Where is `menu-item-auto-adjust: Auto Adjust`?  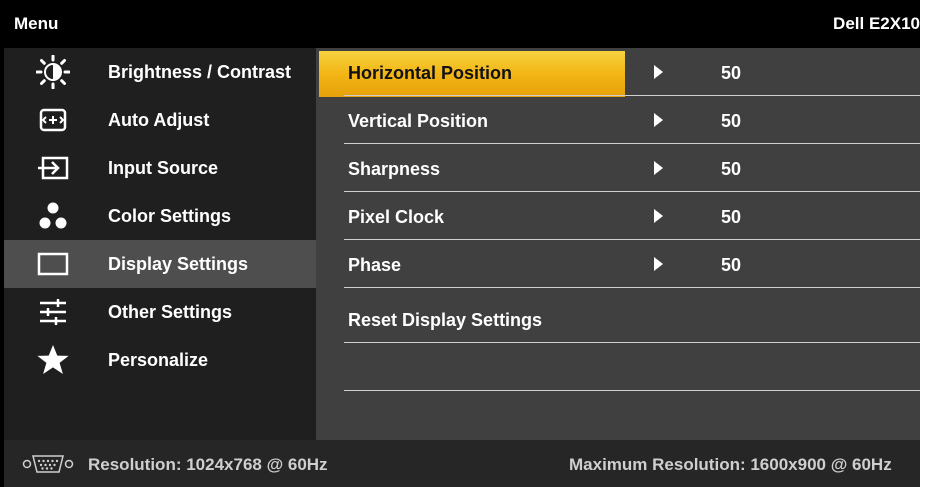 menu-item-auto-adjust: Auto Adjust is located at coordinates (160, 120).